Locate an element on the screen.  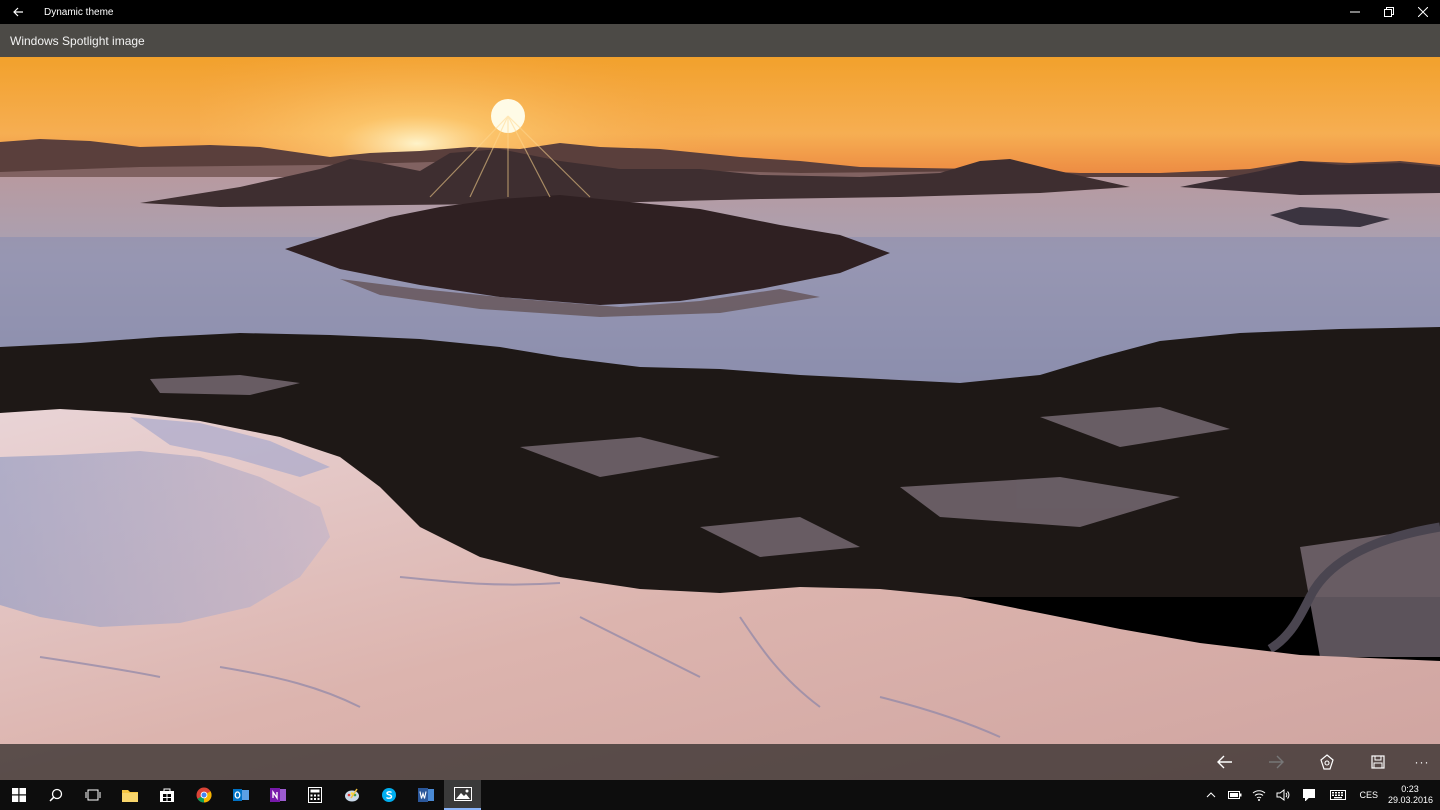
battery-icon is located at coordinates (1235, 795).